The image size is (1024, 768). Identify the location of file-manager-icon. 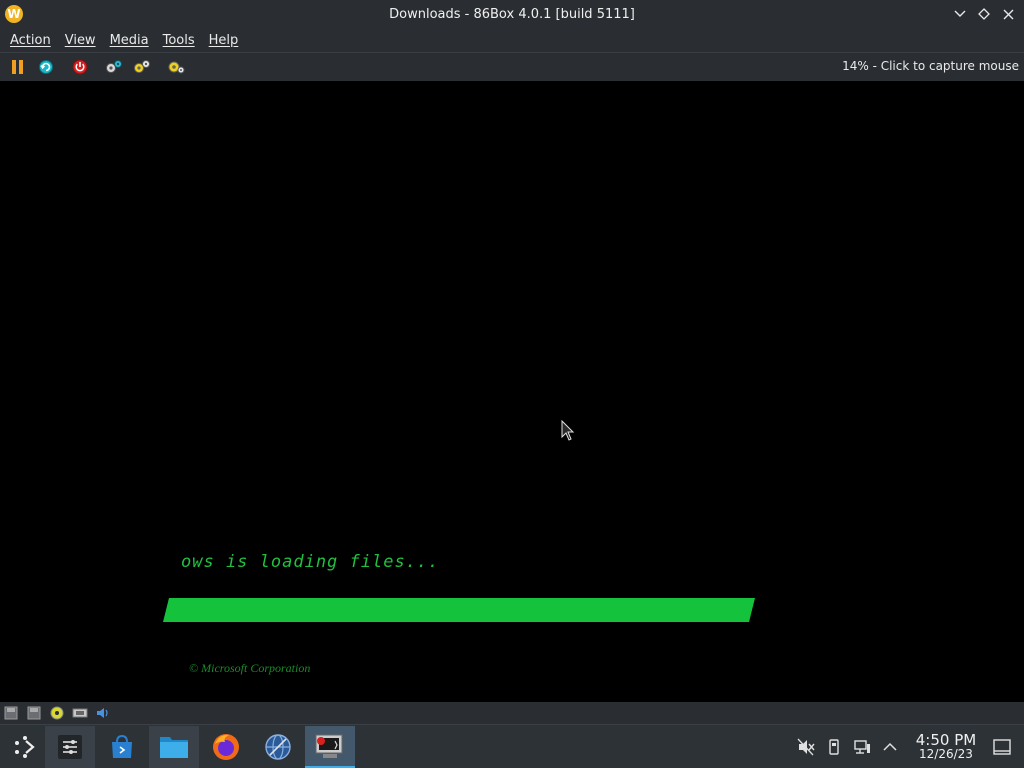
(174, 747).